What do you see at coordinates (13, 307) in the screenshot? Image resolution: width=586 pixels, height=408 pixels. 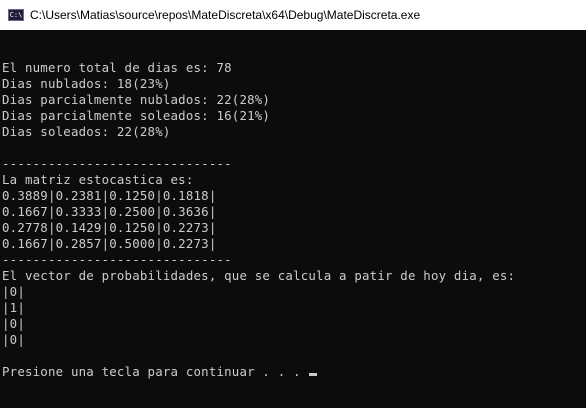 I see `vector-row: |1|` at bounding box center [13, 307].